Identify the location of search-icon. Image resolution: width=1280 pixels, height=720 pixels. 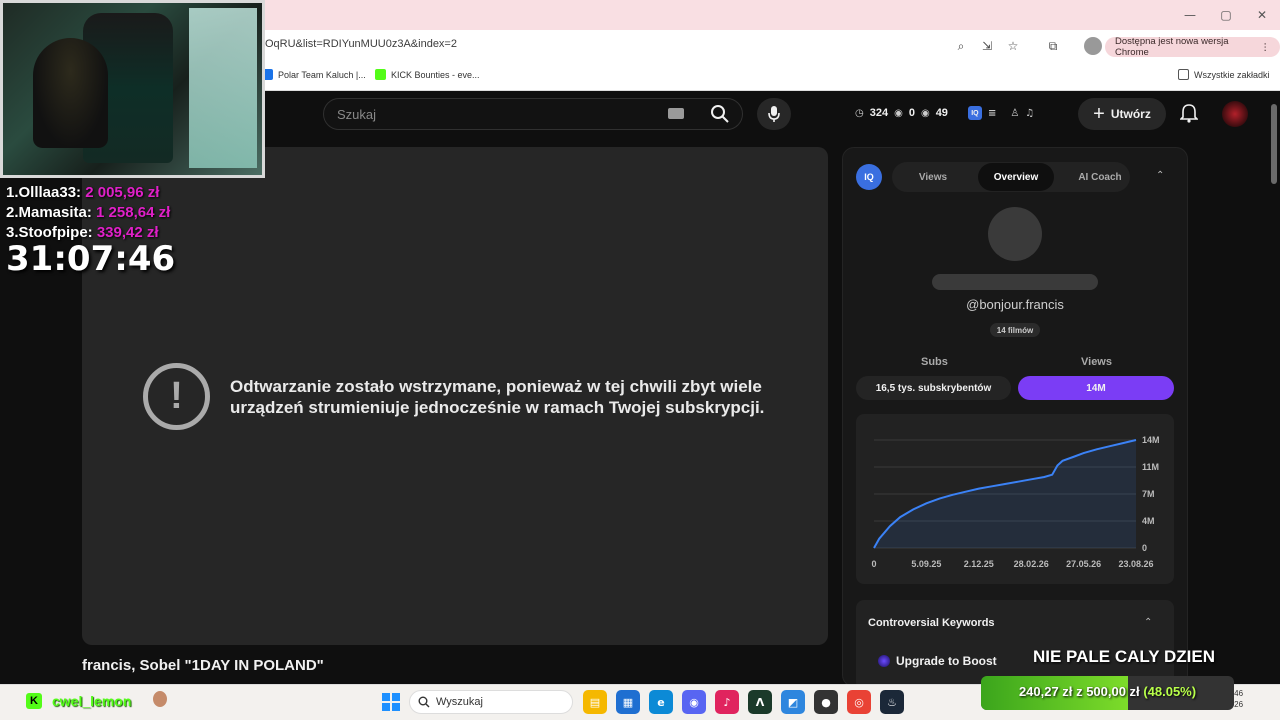
(424, 702).